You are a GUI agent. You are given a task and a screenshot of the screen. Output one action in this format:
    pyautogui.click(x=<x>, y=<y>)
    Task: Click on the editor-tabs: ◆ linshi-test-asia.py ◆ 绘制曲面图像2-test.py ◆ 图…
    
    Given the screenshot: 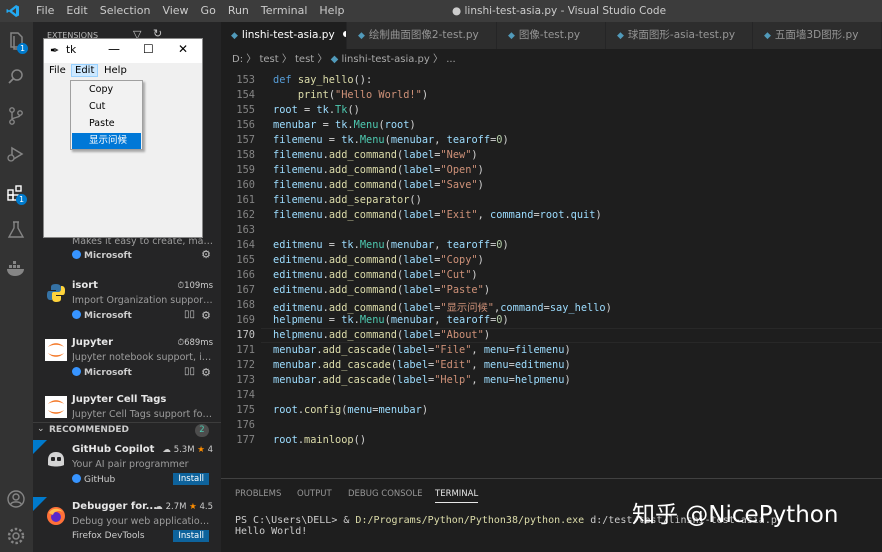 What is the action you would take?
    pyautogui.click(x=551, y=35)
    